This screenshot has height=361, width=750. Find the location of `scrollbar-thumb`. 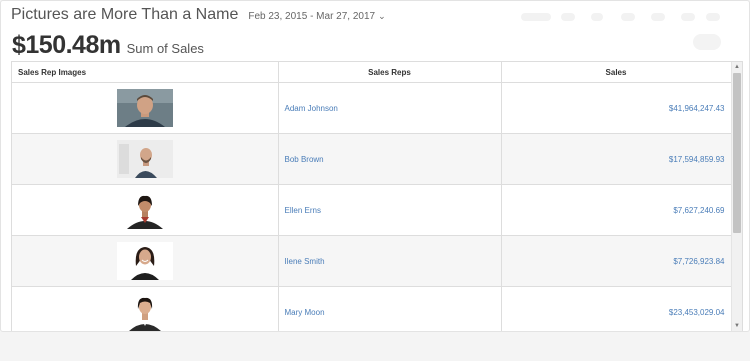

scrollbar-thumb is located at coordinates (737, 153).